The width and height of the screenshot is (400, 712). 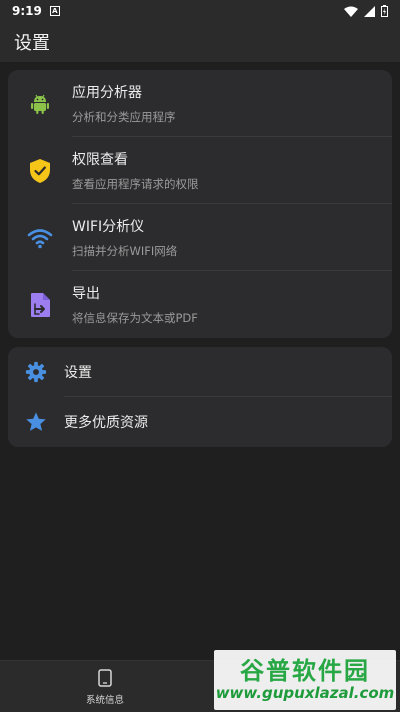 What do you see at coordinates (40, 104) in the screenshot?
I see `android-icon` at bounding box center [40, 104].